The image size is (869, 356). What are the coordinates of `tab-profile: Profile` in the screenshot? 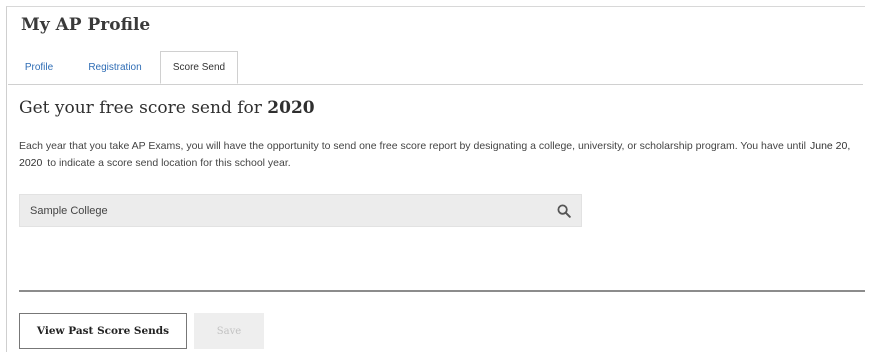 It's located at (39, 67).